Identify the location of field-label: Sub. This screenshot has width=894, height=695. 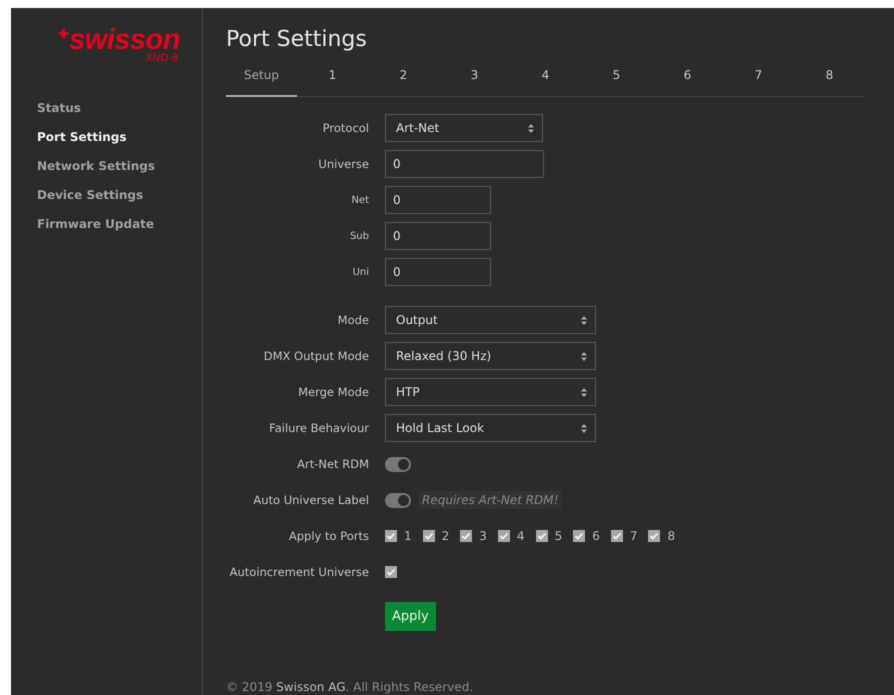
(358, 236).